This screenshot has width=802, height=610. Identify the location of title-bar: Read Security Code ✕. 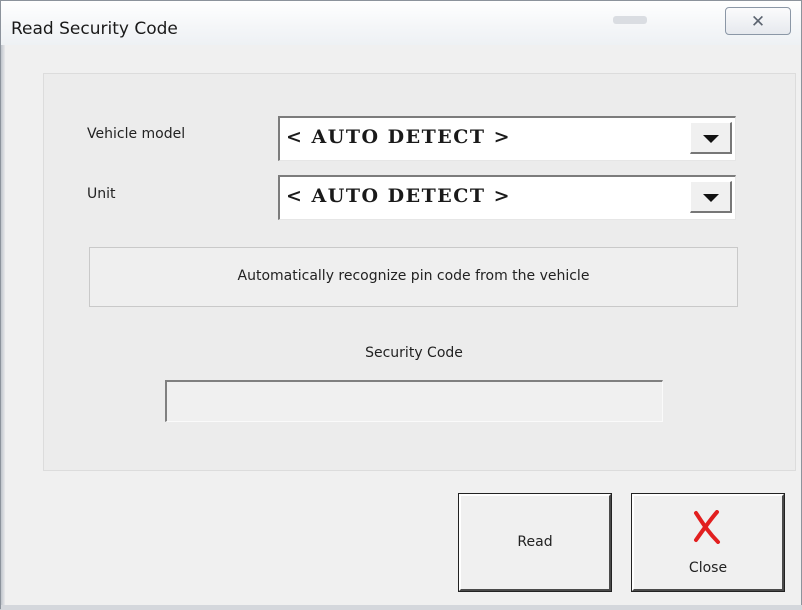
(401, 23).